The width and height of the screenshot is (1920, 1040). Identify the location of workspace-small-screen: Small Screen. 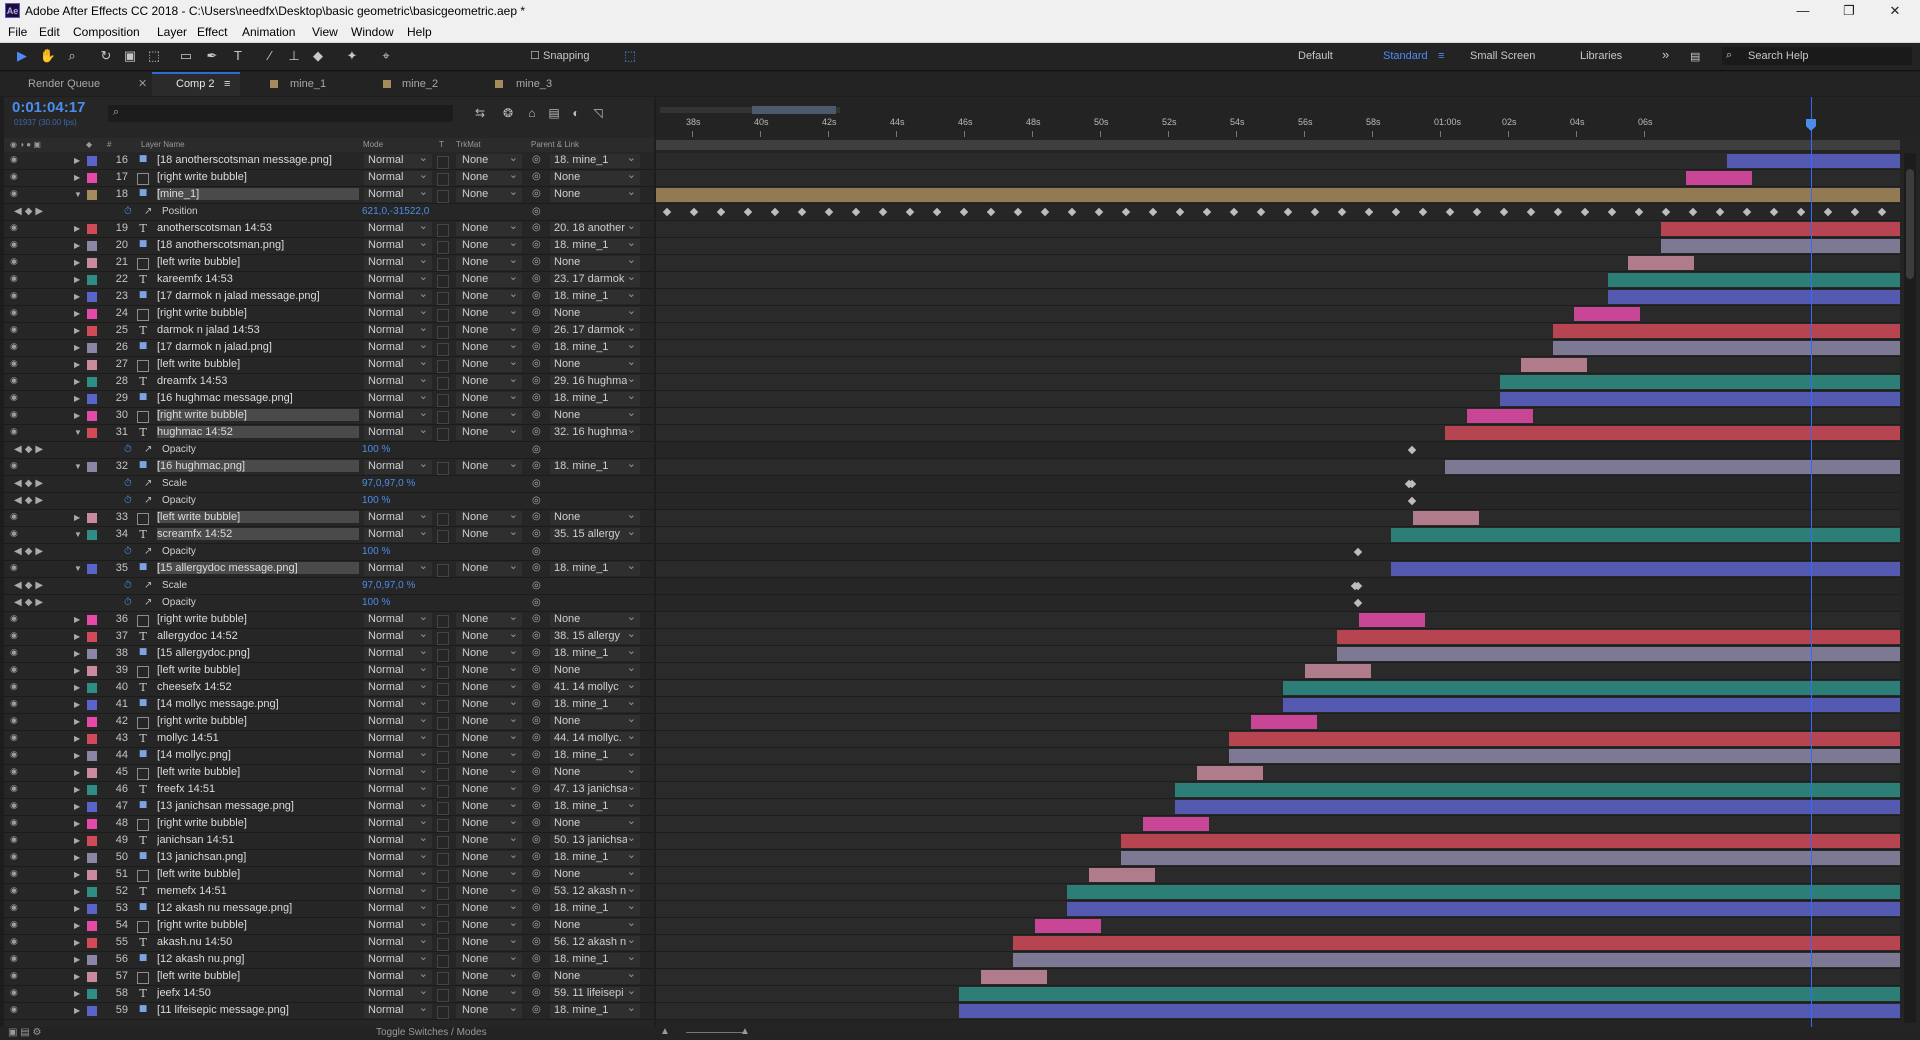
(1502, 56).